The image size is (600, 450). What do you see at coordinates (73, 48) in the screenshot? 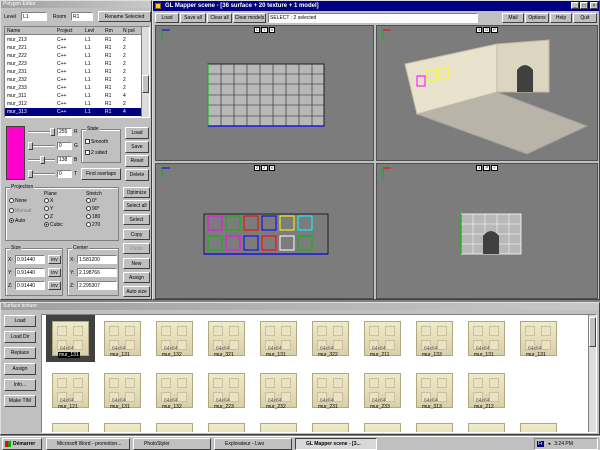
I see `table-row: mur_221 C++ L1 R1 2` at bounding box center [73, 48].